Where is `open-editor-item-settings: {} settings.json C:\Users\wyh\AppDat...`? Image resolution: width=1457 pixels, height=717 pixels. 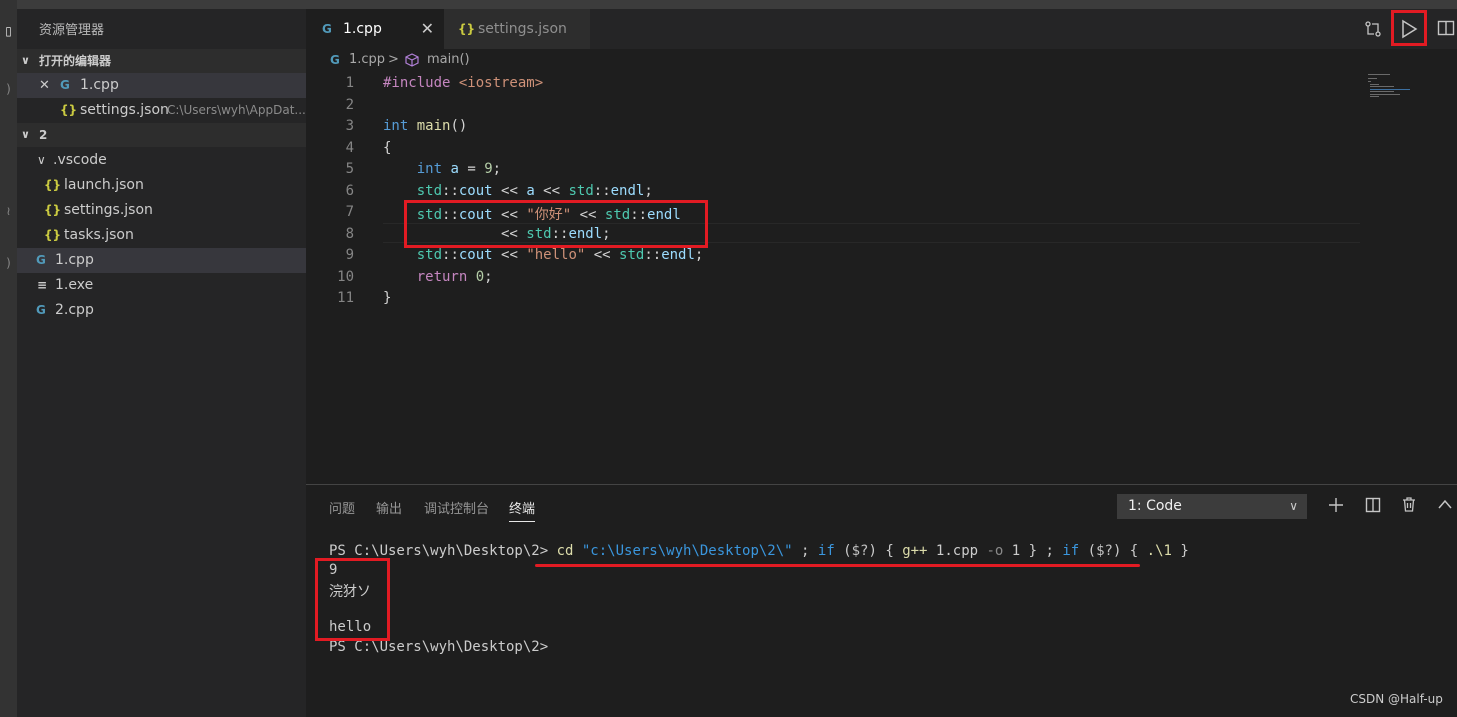
open-editor-item-settings: {} settings.json C:\Users\wyh\AppDat... is located at coordinates (161, 110).